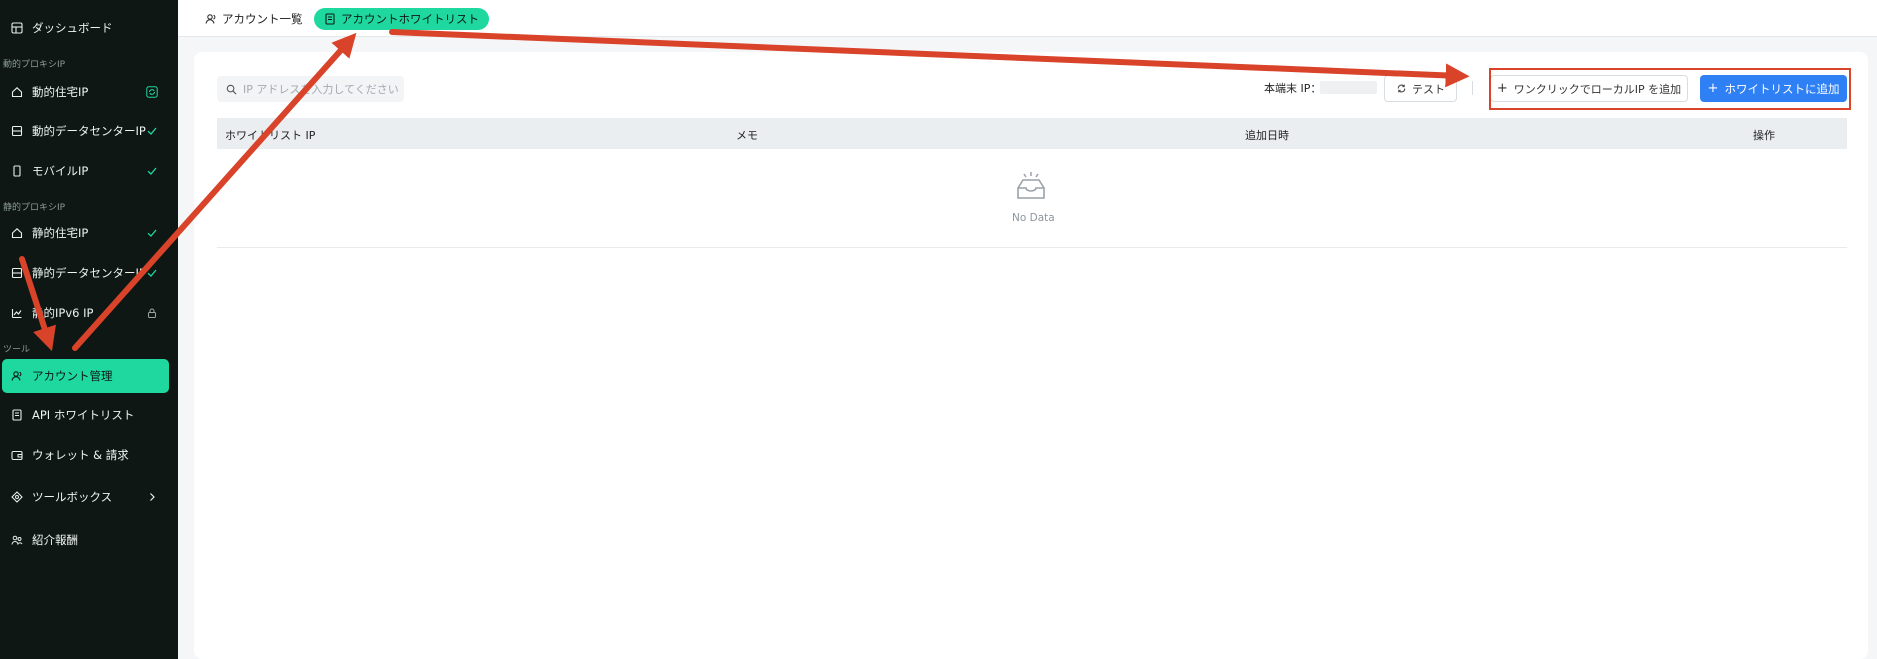 The image size is (1877, 659). I want to click on search-icon, so click(231, 89).